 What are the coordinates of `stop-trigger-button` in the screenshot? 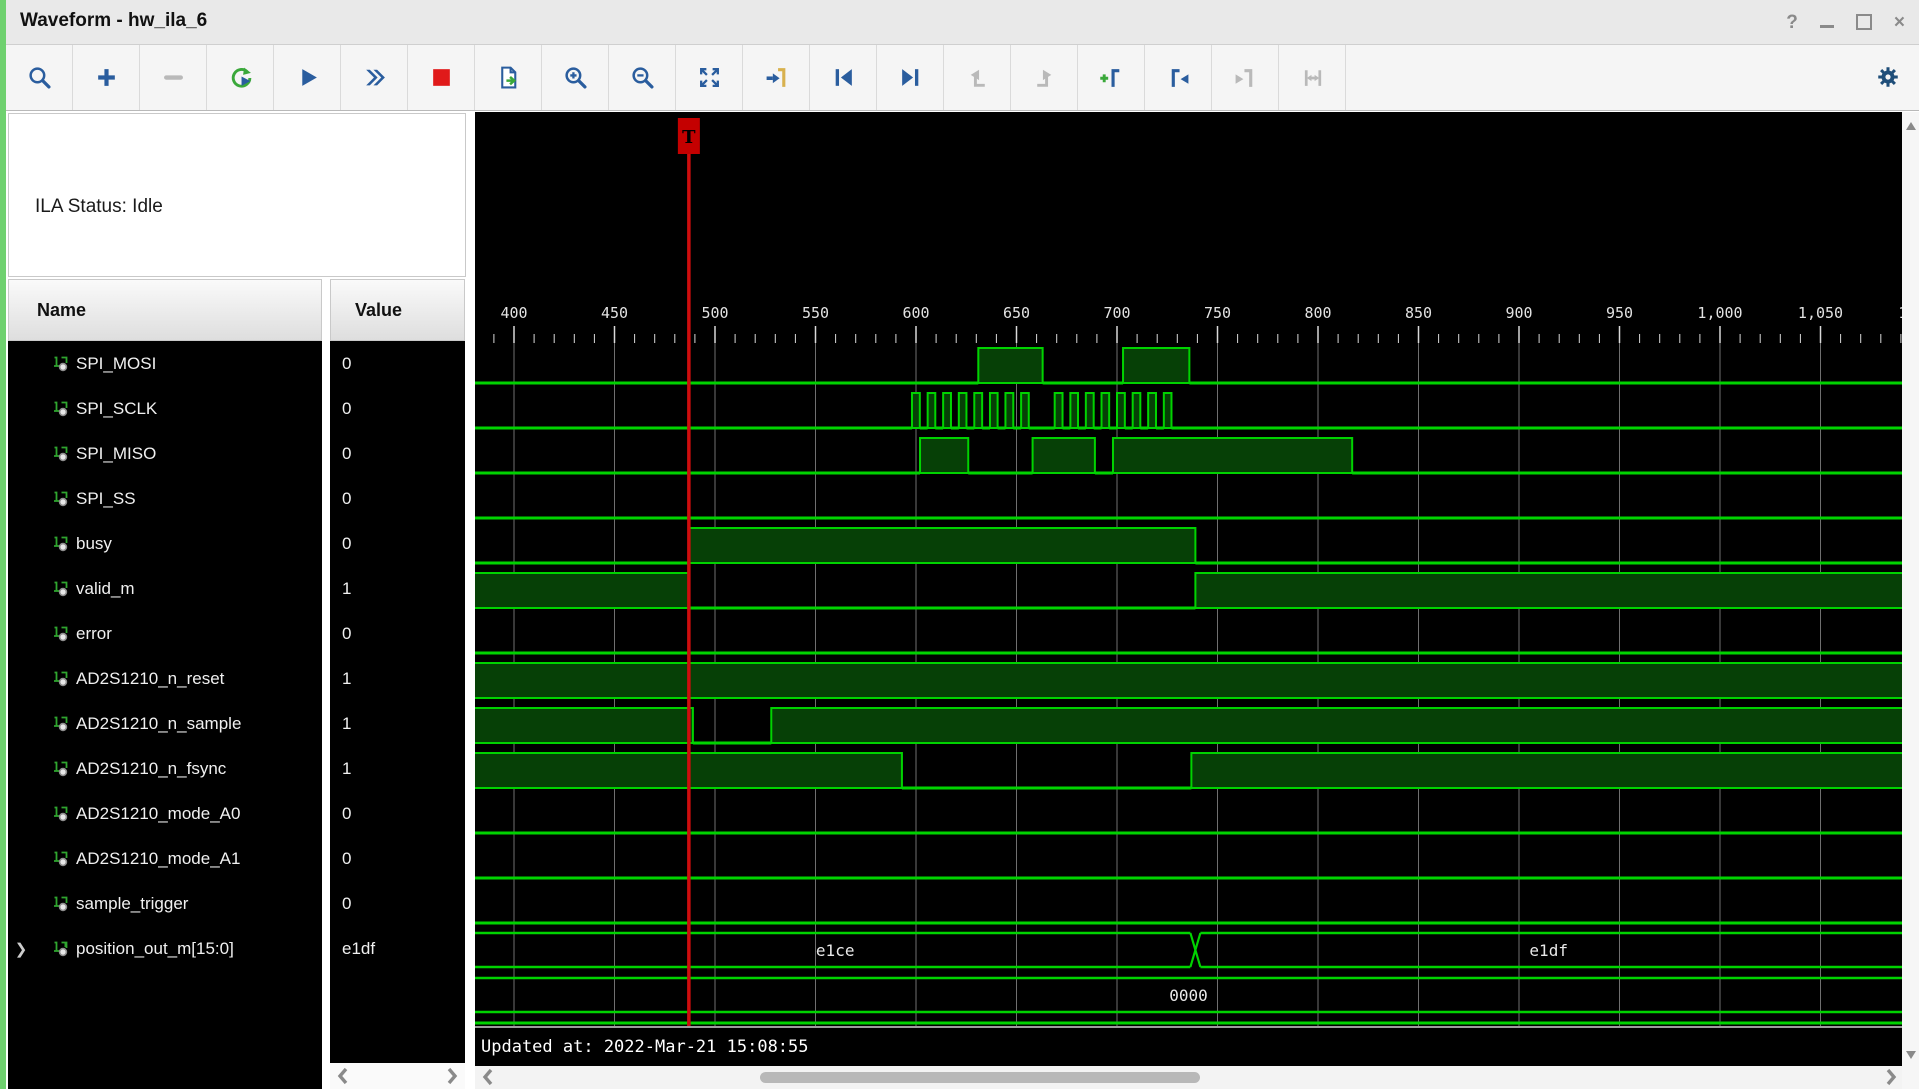 It's located at (441, 77).